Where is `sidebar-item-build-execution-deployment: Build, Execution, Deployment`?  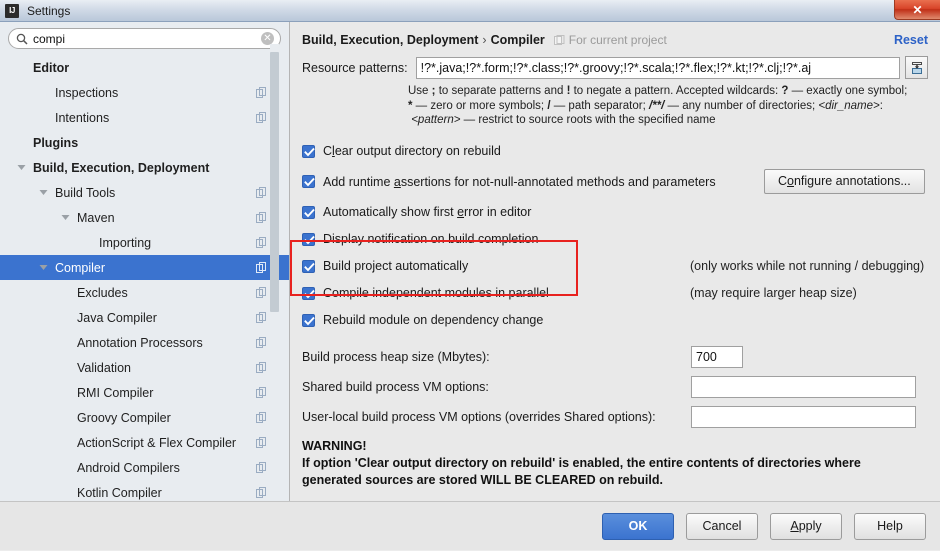
sidebar-item-build-execution-deployment: Build, Execution, Deployment is located at coordinates (144, 167).